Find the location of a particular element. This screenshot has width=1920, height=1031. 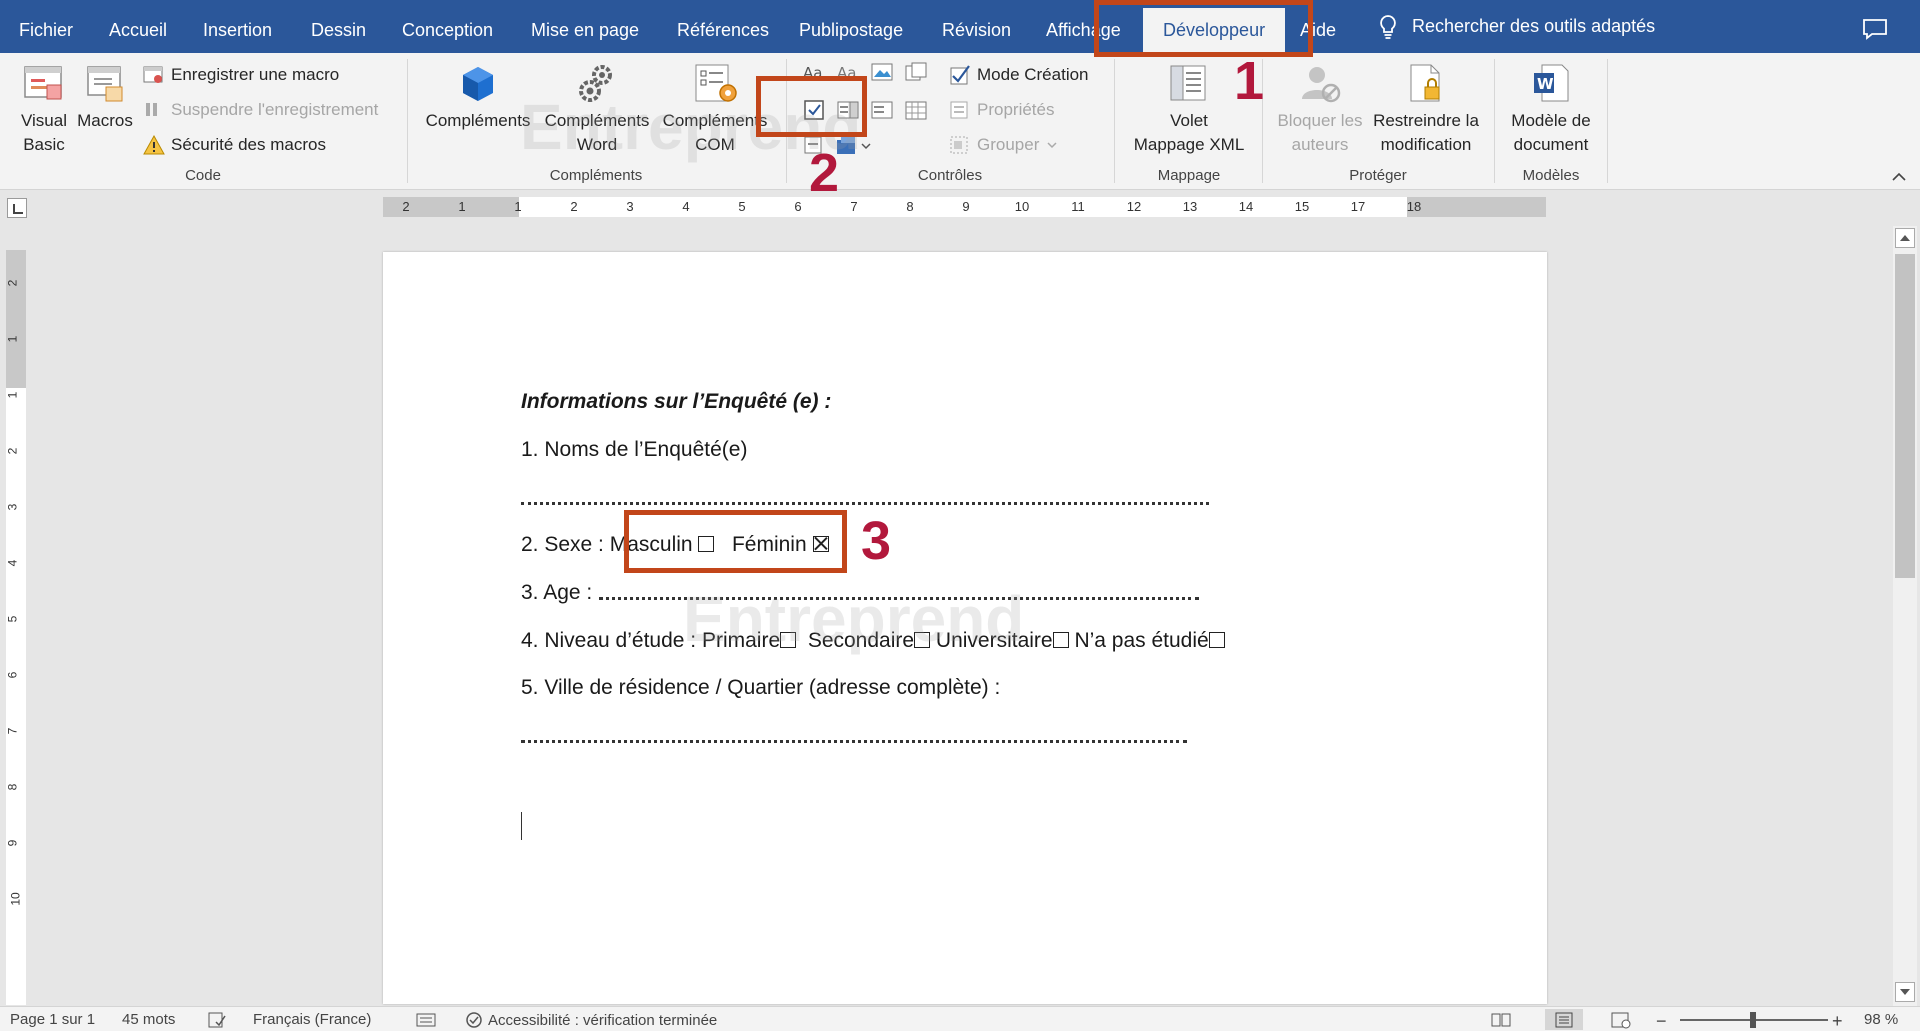

scroll-up-button is located at coordinates (1905, 238).